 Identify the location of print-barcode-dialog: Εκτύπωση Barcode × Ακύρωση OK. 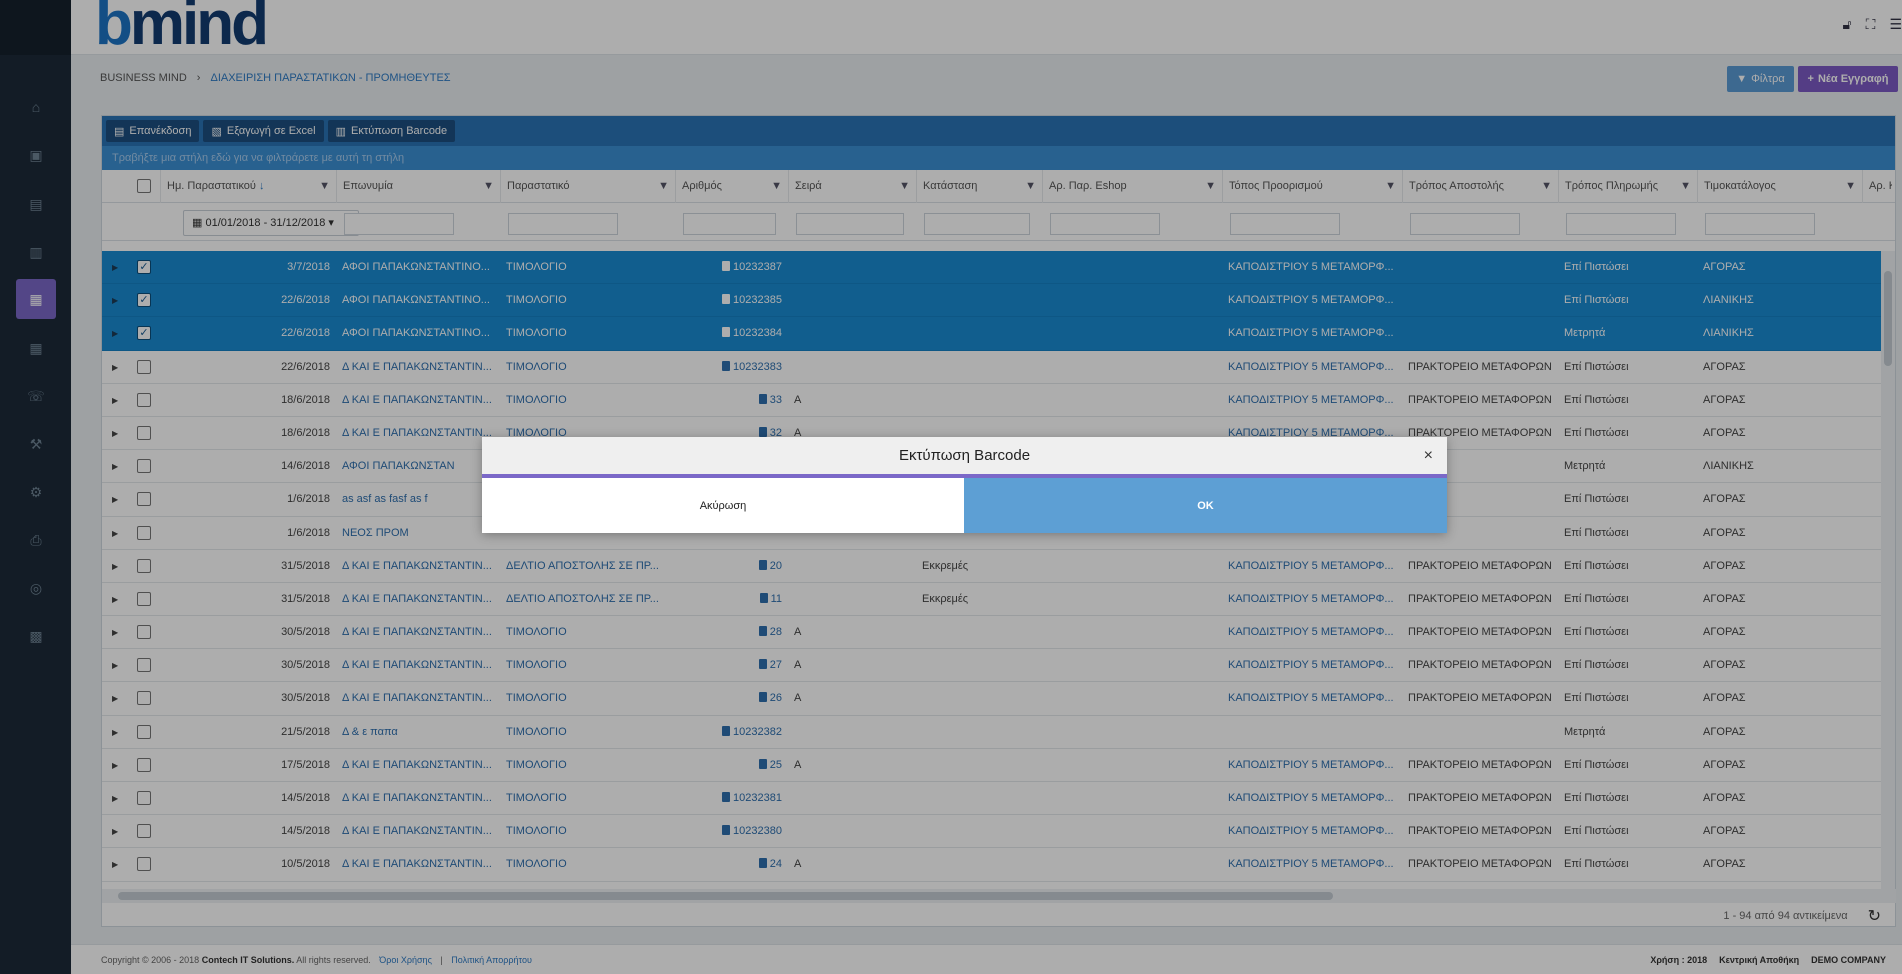
(964, 485).